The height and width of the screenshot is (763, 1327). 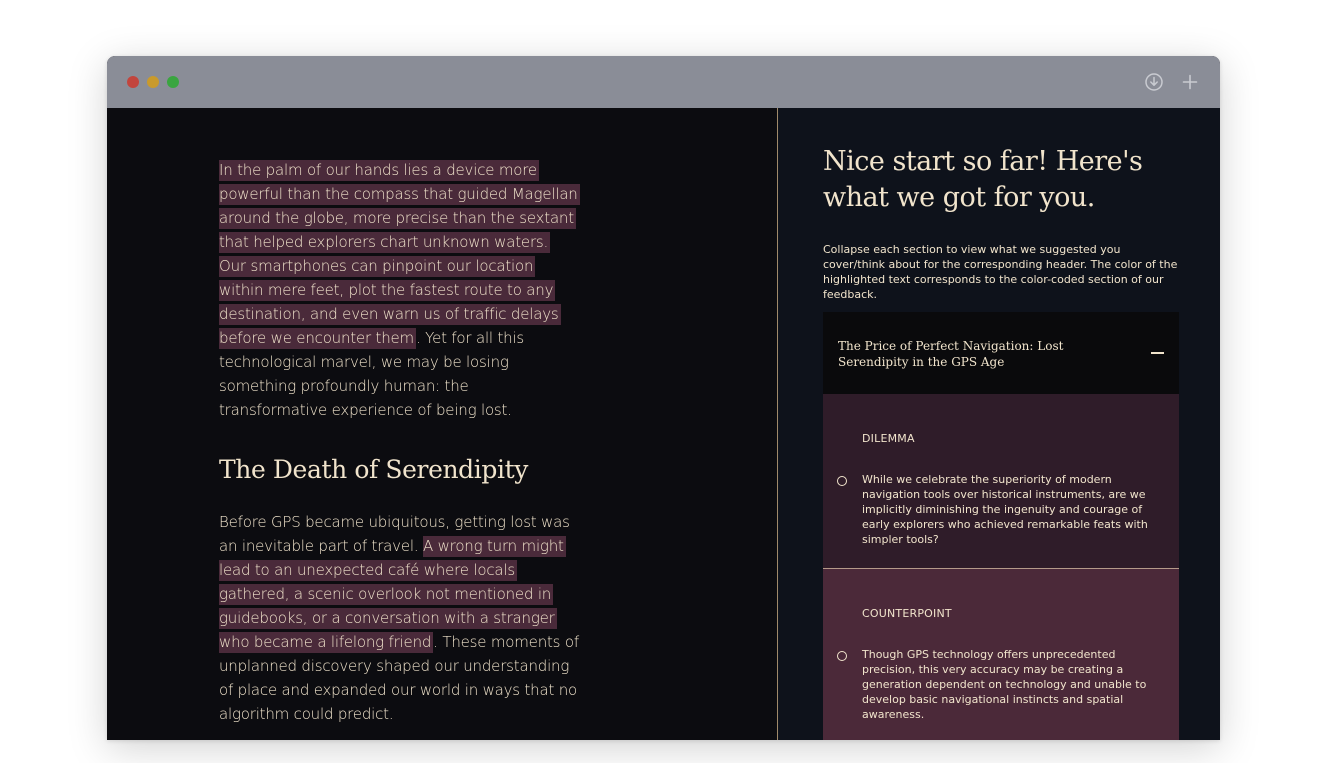 I want to click on close-window-button, so click(x=133, y=82).